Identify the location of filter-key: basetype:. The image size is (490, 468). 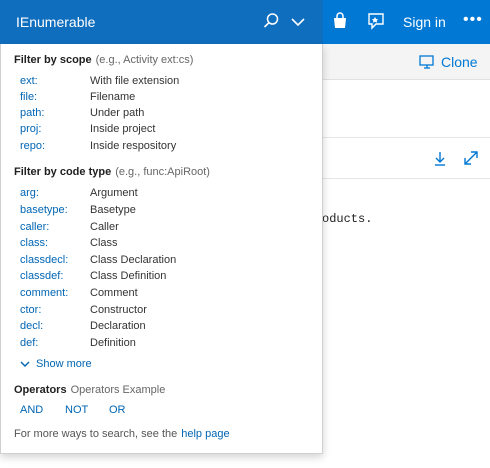
(44, 210).